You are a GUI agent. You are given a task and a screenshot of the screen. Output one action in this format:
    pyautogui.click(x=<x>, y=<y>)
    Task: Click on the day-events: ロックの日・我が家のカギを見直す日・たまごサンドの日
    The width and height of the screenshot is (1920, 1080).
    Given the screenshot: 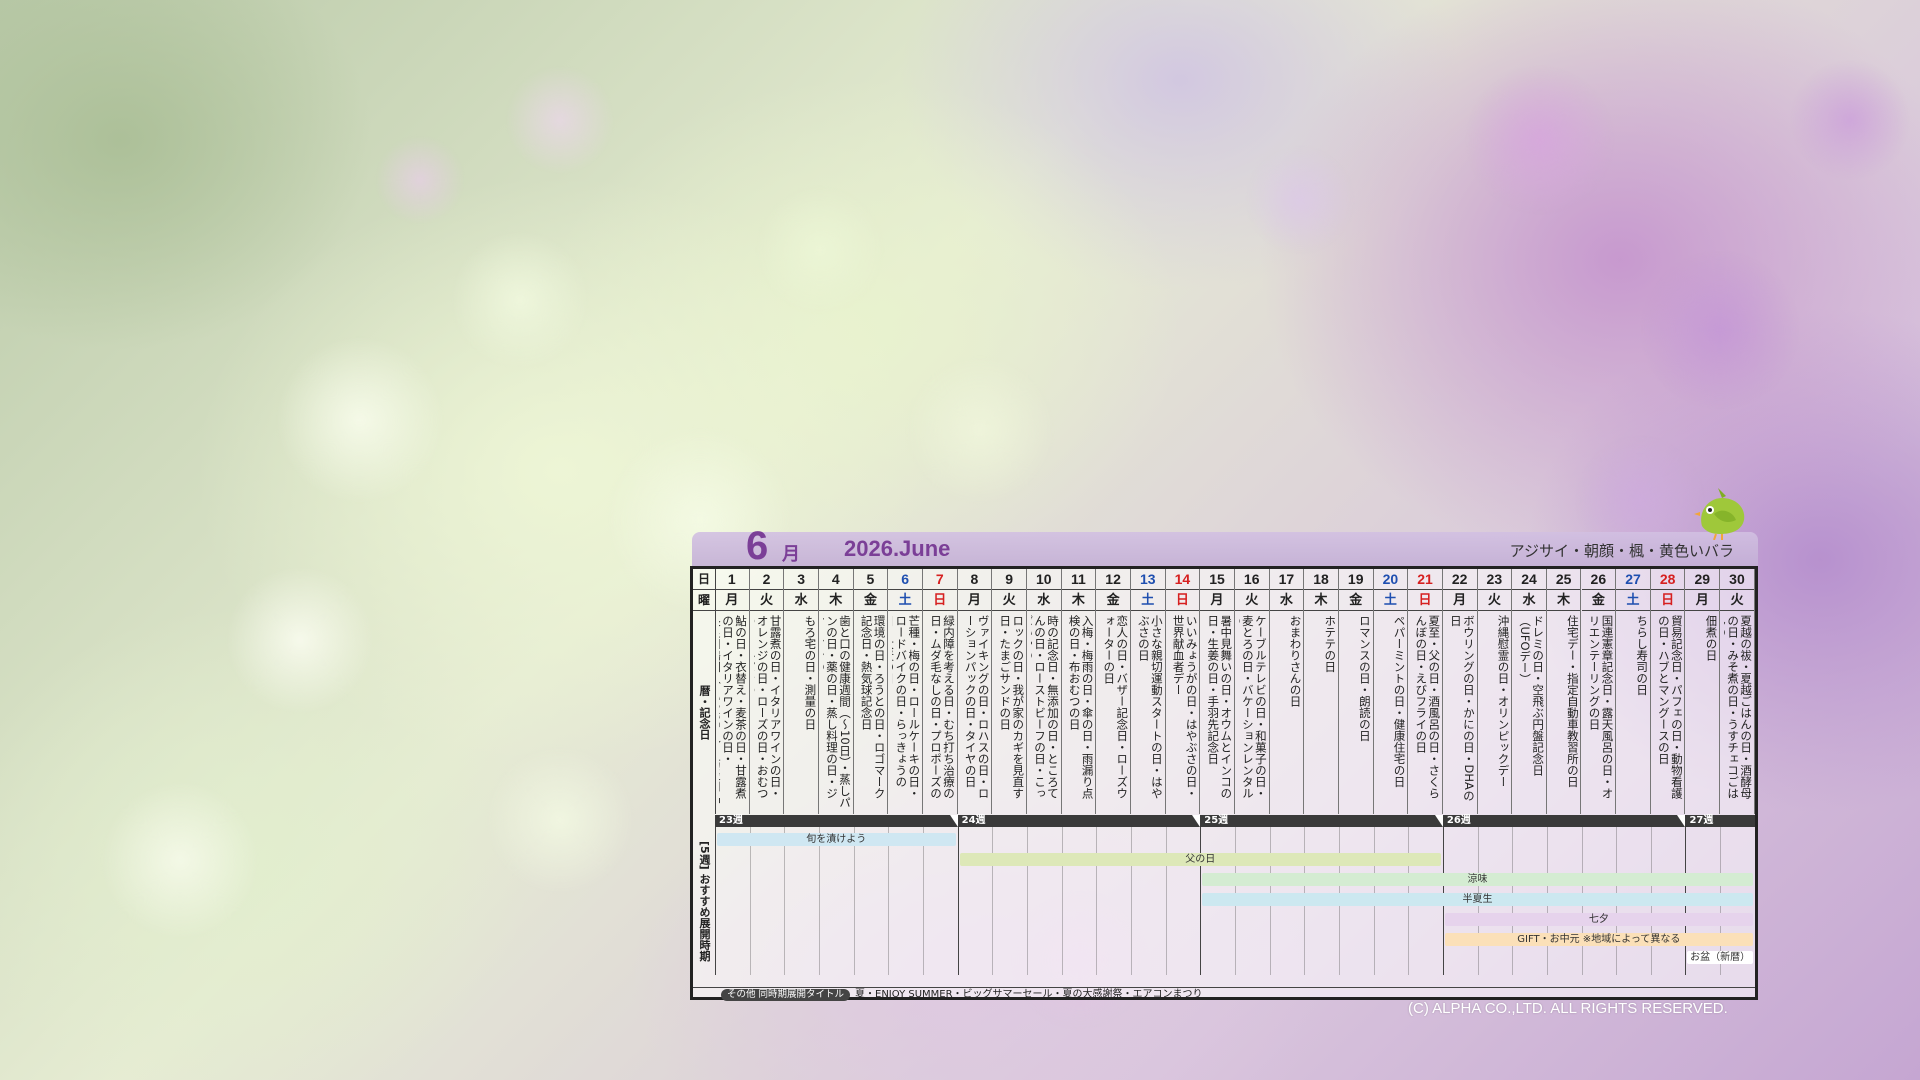 What is the action you would take?
    pyautogui.click(x=1011, y=707)
    